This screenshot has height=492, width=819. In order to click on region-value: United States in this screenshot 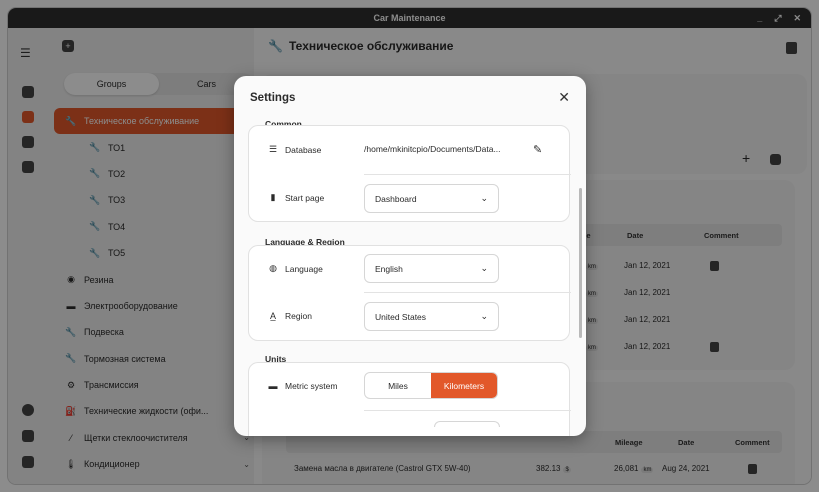, I will do `click(401, 316)`.